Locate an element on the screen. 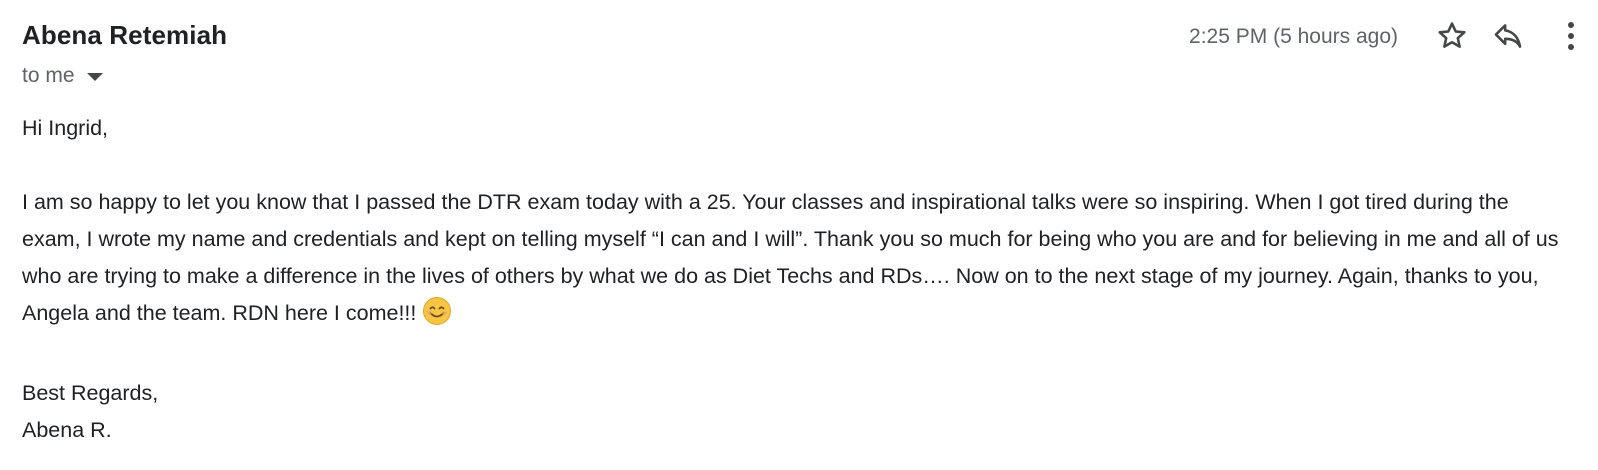 This screenshot has height=470, width=1598. message-actions: 2:25 PM (5 hours ago) is located at coordinates (1382, 36).